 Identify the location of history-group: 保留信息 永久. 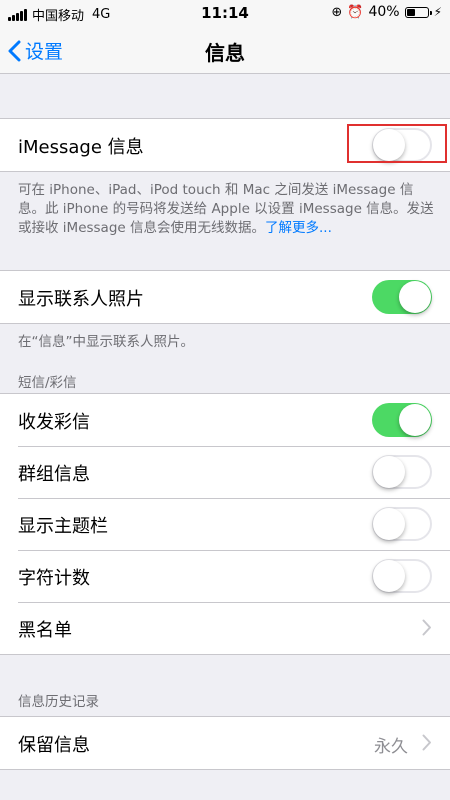
(225, 743).